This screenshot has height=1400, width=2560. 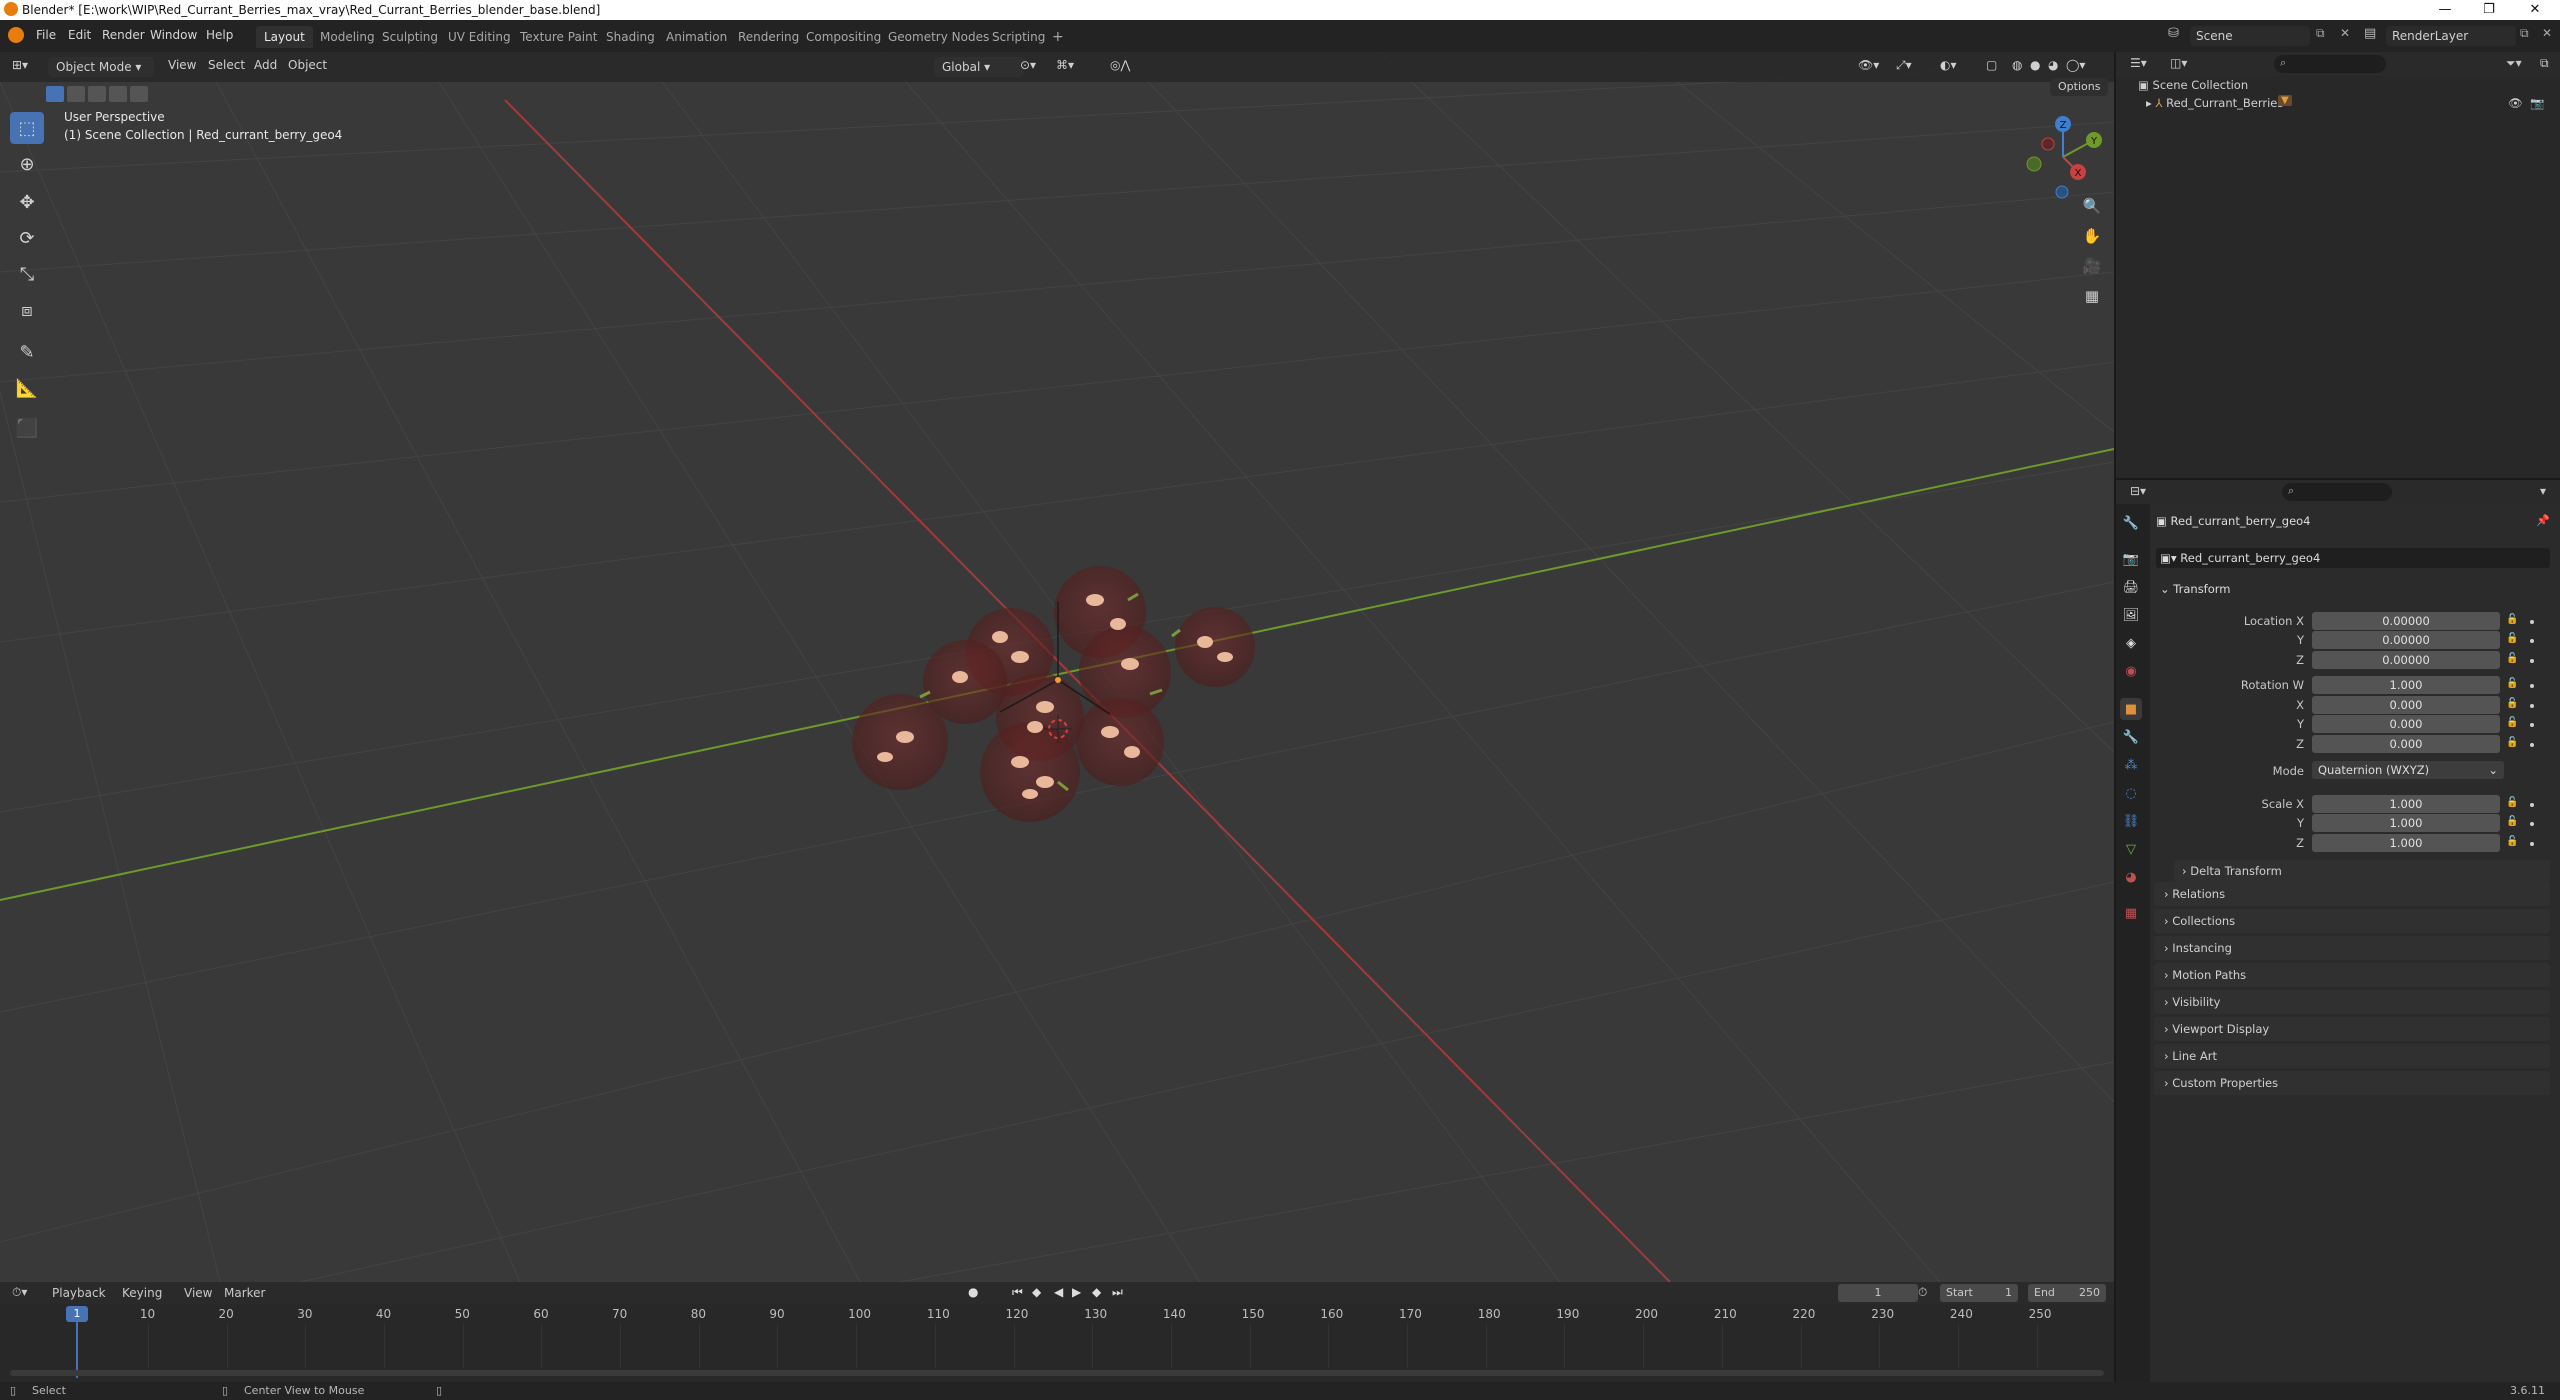 What do you see at coordinates (101, 67) in the screenshot?
I see `mode-selector: Object Mode ▾` at bounding box center [101, 67].